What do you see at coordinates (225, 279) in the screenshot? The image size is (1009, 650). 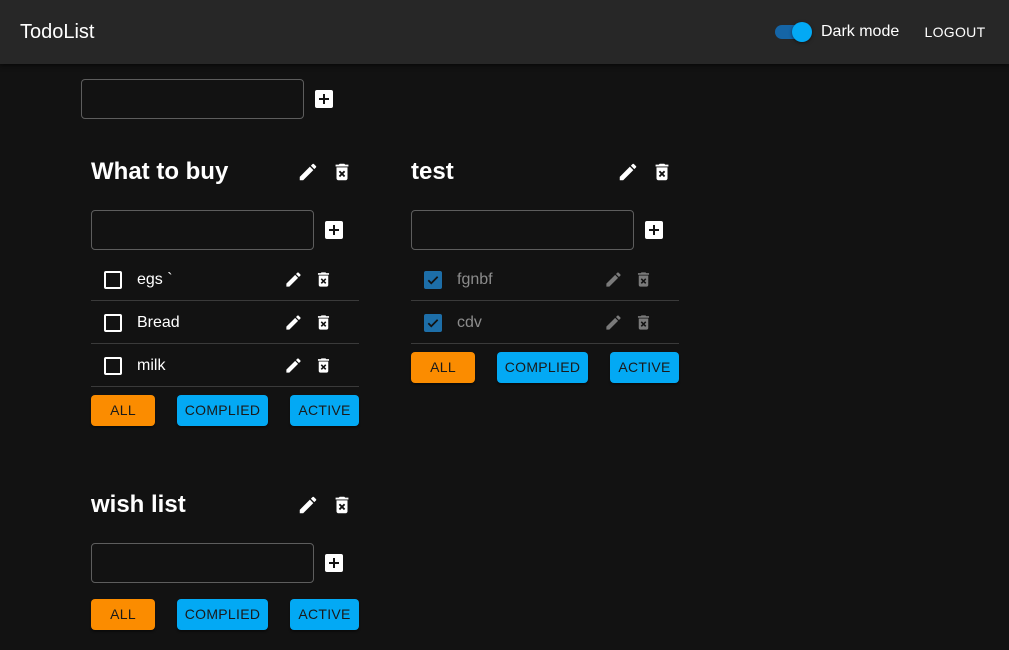 I see `task-item: egs `` at bounding box center [225, 279].